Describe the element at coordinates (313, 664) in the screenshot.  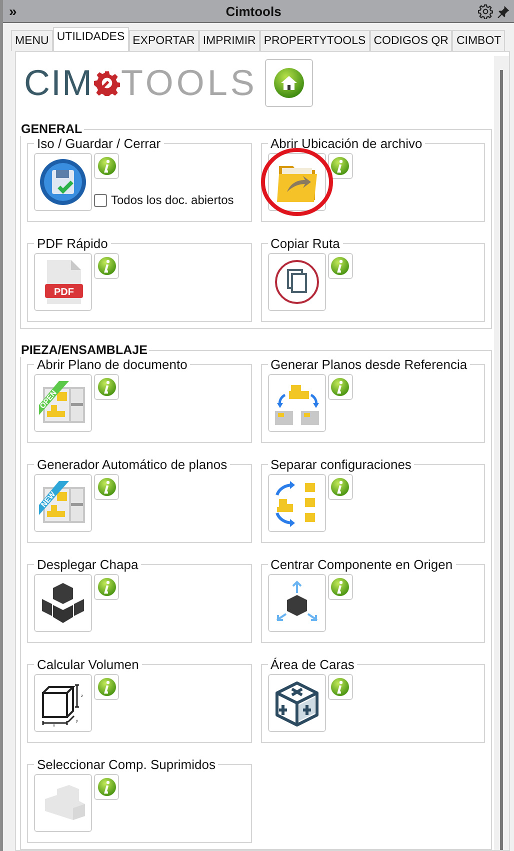
I see `tool-title: Área de Caras` at that location.